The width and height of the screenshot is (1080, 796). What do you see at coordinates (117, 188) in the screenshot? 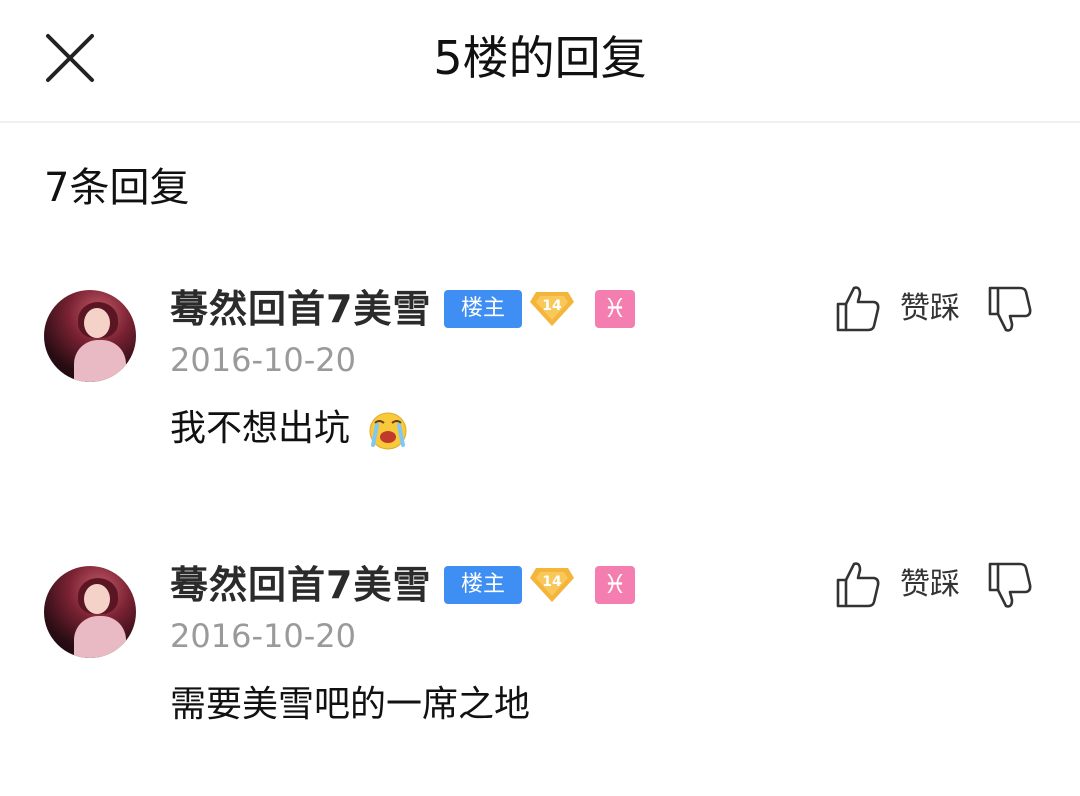
I see `reply-count: 7条回复` at bounding box center [117, 188].